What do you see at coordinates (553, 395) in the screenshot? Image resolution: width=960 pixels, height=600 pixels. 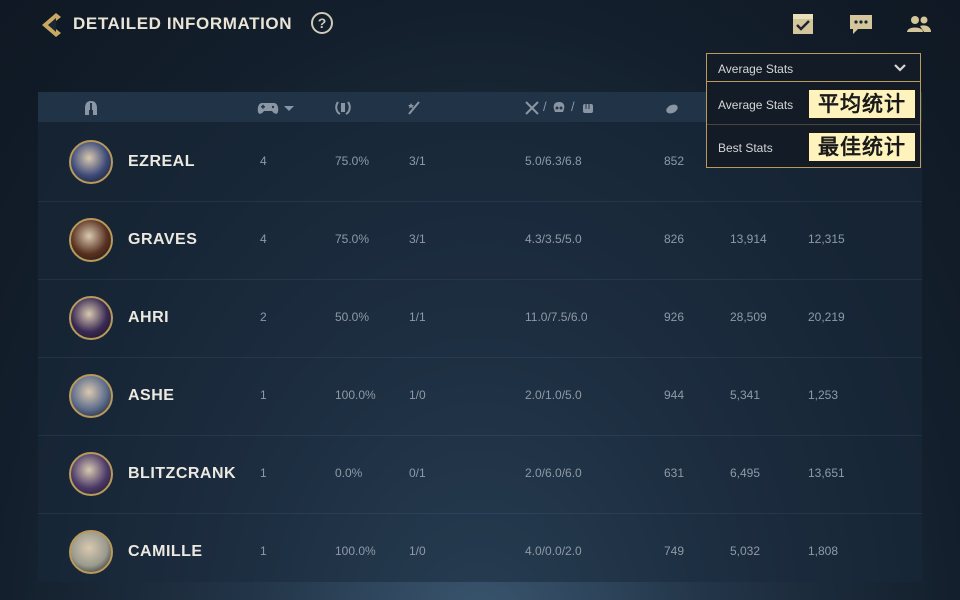 I see `kda-cell: 2.0/1.0/5.0` at bounding box center [553, 395].